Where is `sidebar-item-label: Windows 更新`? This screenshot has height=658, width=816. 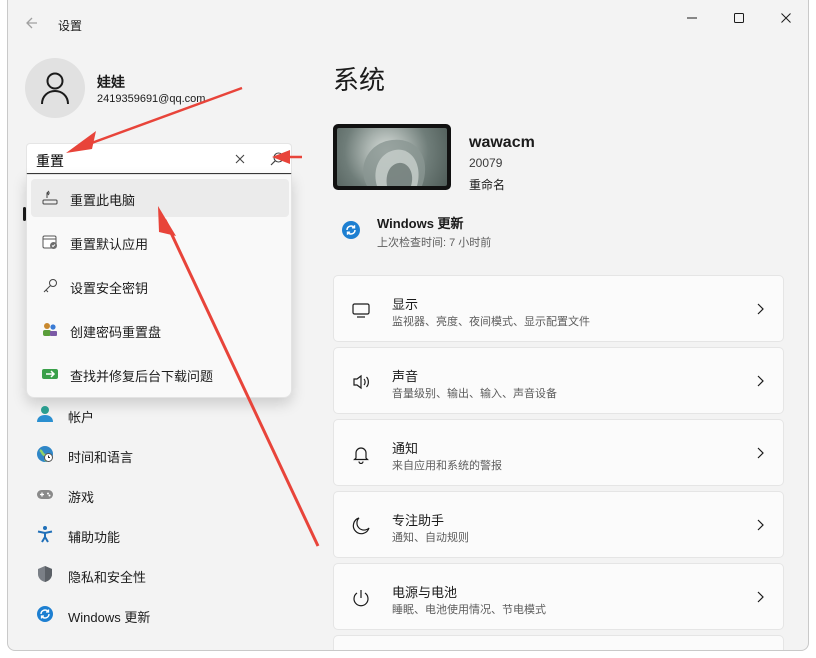
sidebar-item-label: Windows 更新 is located at coordinates (109, 617).